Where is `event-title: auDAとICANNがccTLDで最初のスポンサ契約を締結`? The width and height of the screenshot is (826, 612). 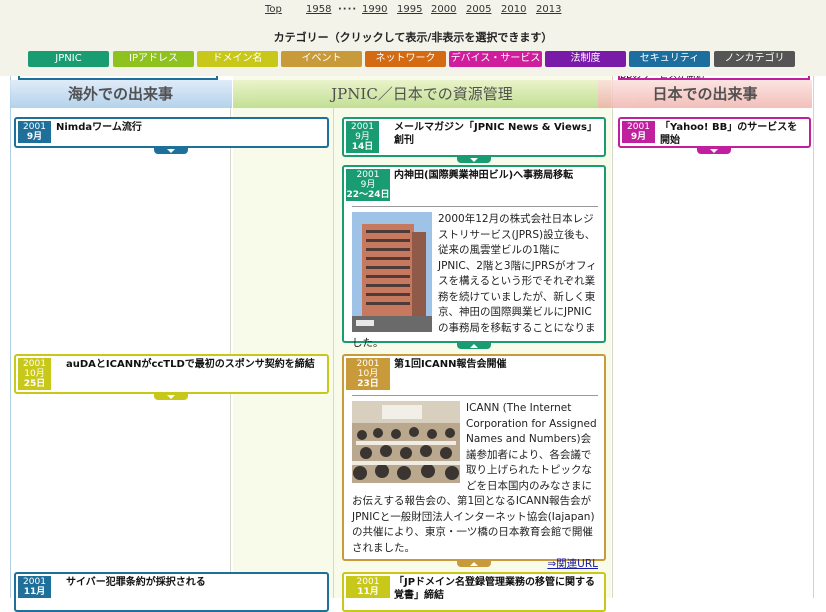 event-title: auDAとICANNがccTLDで最初のスポンサ契約を締結 is located at coordinates (190, 364).